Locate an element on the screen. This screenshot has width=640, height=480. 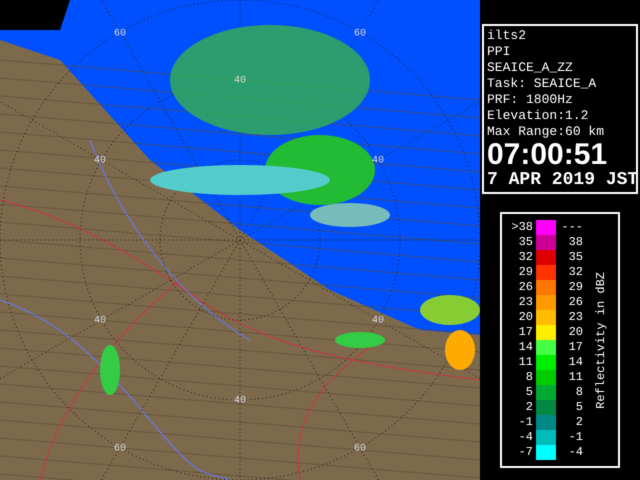
time-text: 07:00:51 is located at coordinates (547, 155).